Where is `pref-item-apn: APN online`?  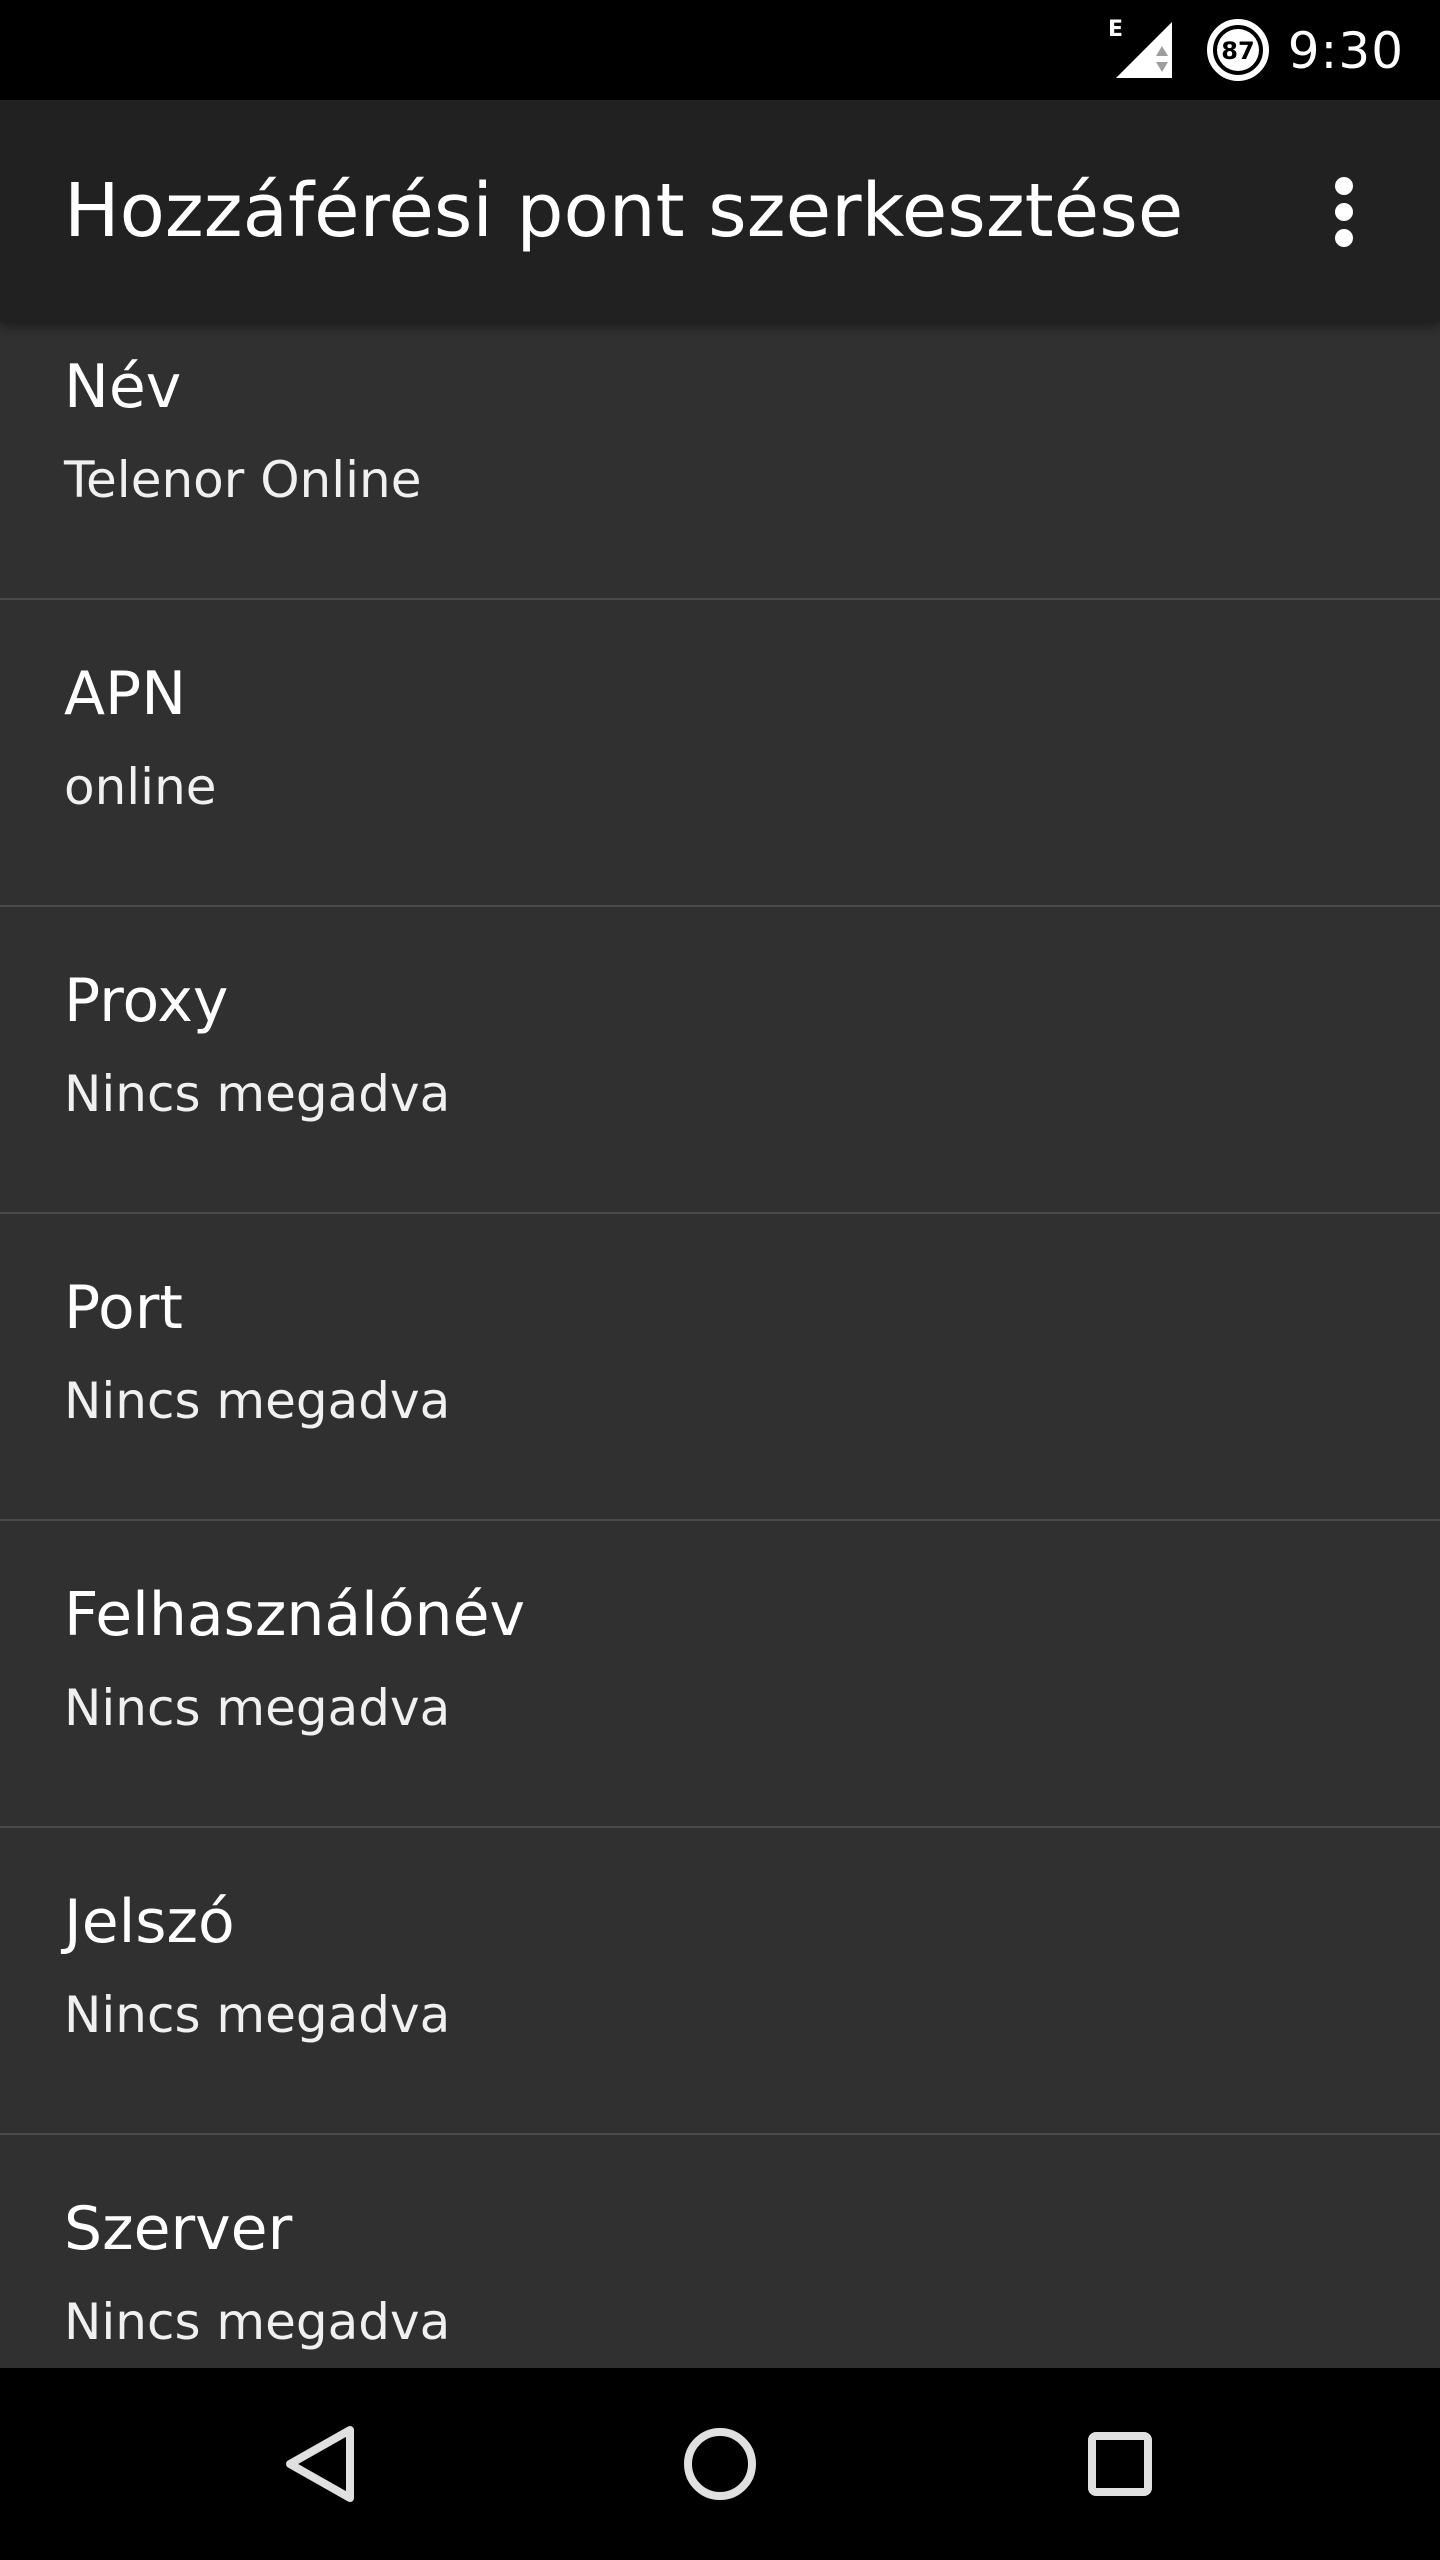 pref-item-apn: APN online is located at coordinates (720, 753).